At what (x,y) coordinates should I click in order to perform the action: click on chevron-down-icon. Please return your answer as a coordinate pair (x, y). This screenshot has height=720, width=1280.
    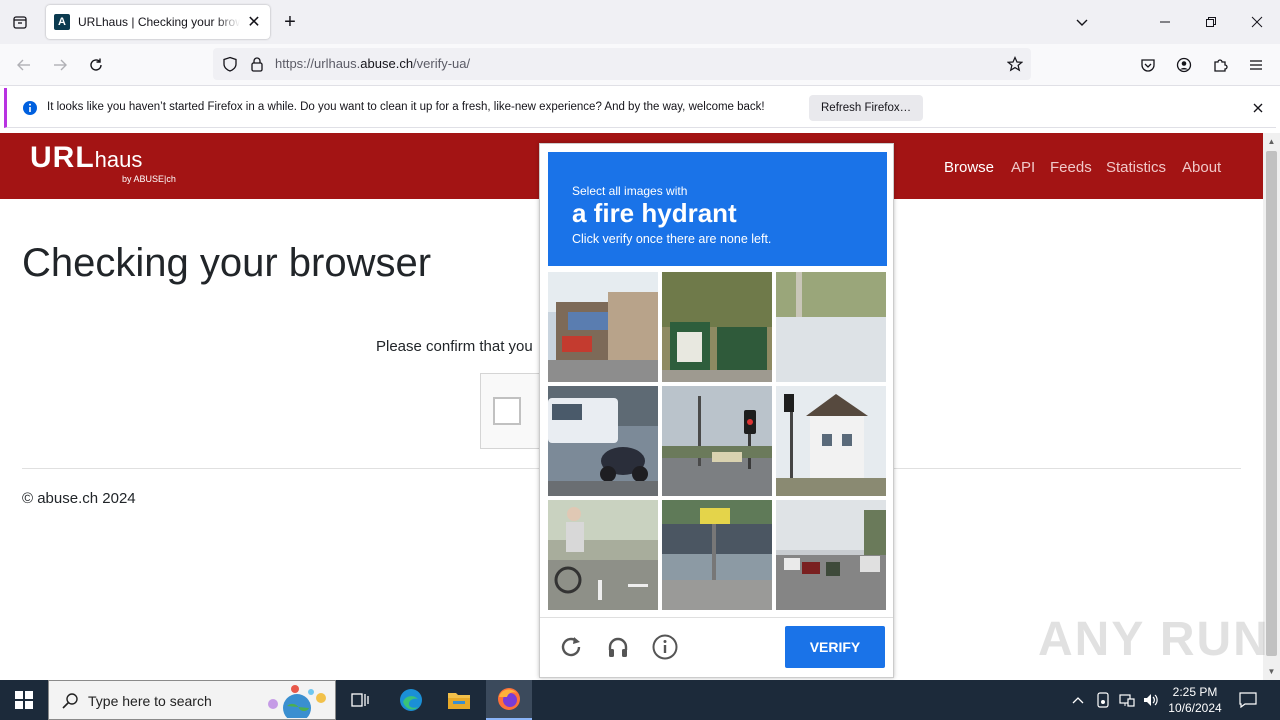
    Looking at the image, I should click on (1082, 22).